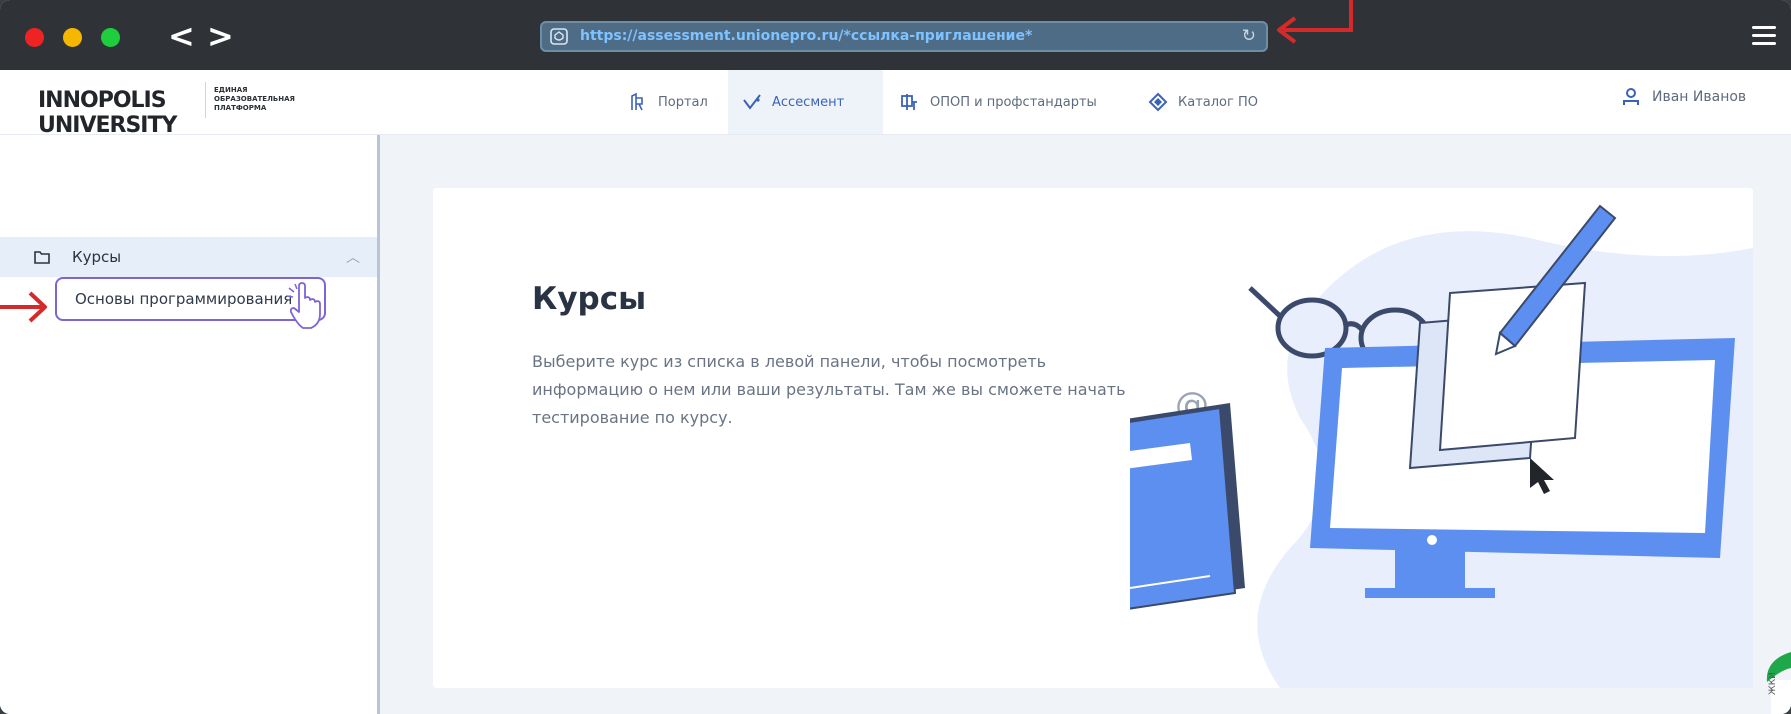 This screenshot has height=714, width=1791. I want to click on assessment-check-icon, so click(752, 102).